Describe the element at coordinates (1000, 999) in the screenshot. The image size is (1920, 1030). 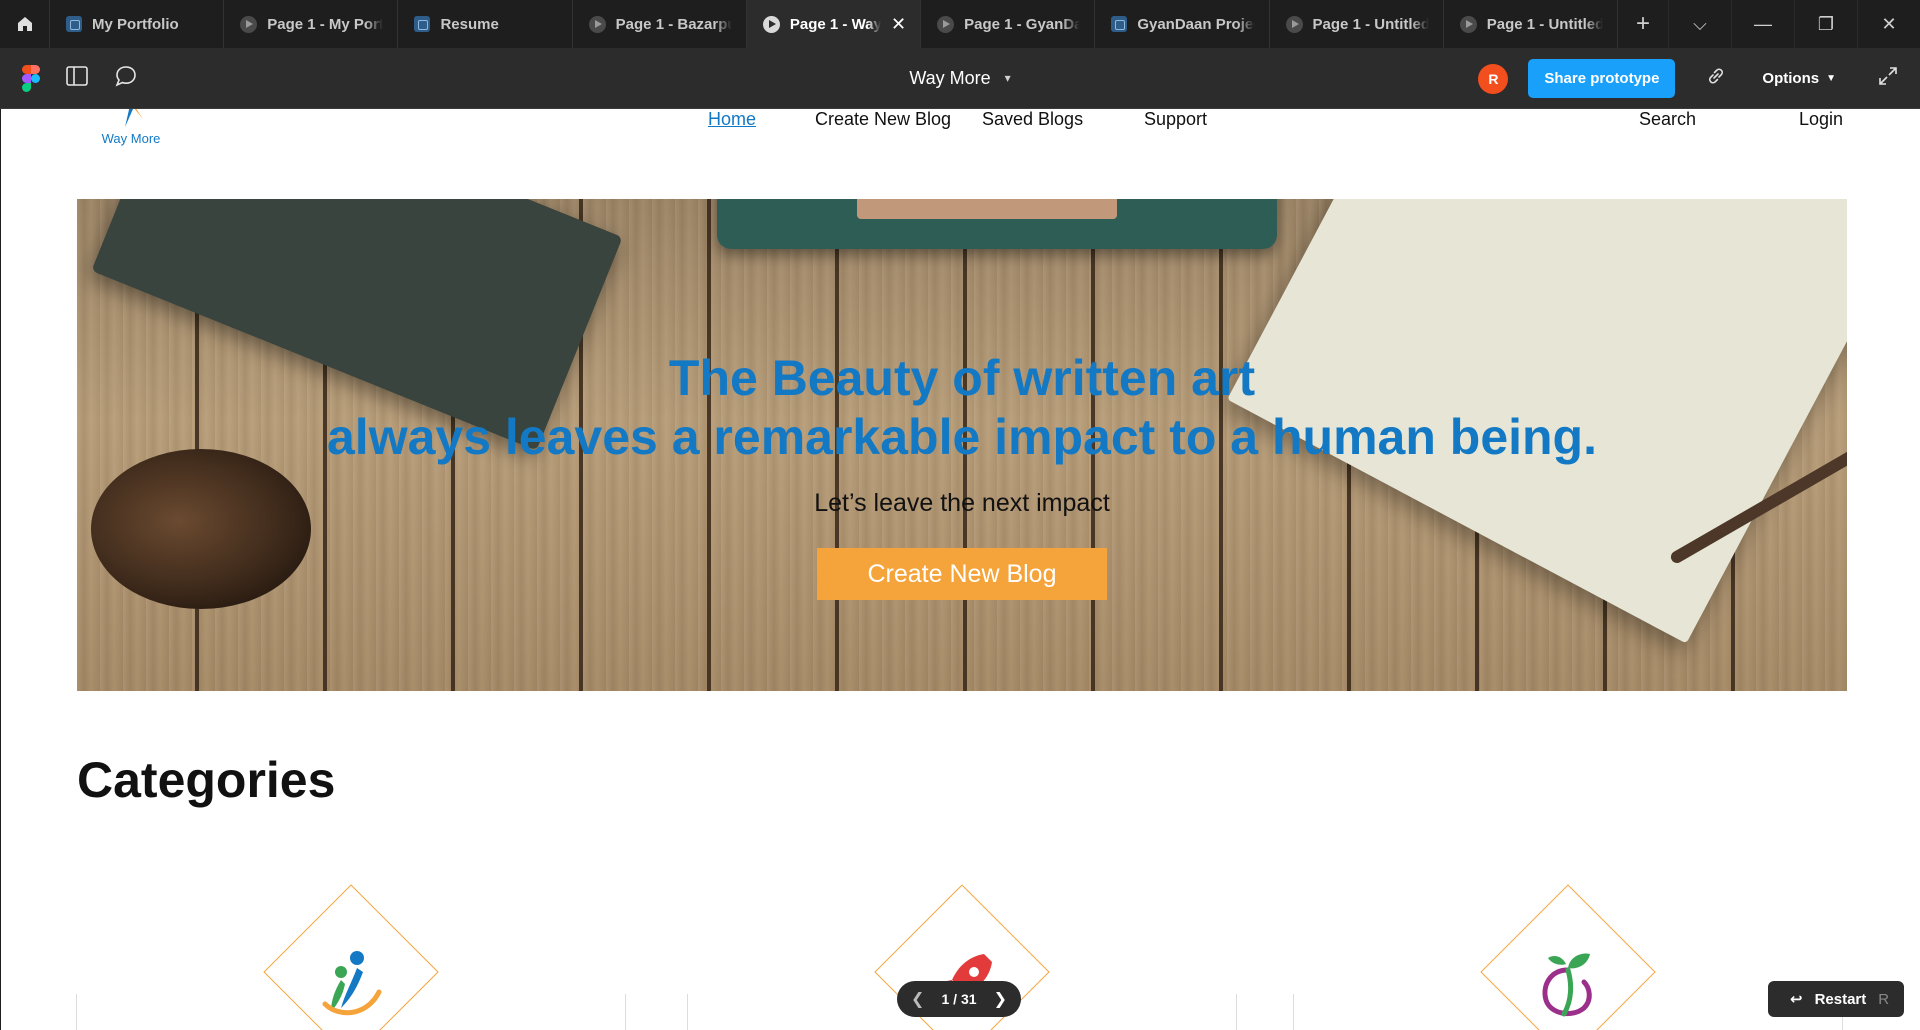
I see `next-frame-button: ❯` at that location.